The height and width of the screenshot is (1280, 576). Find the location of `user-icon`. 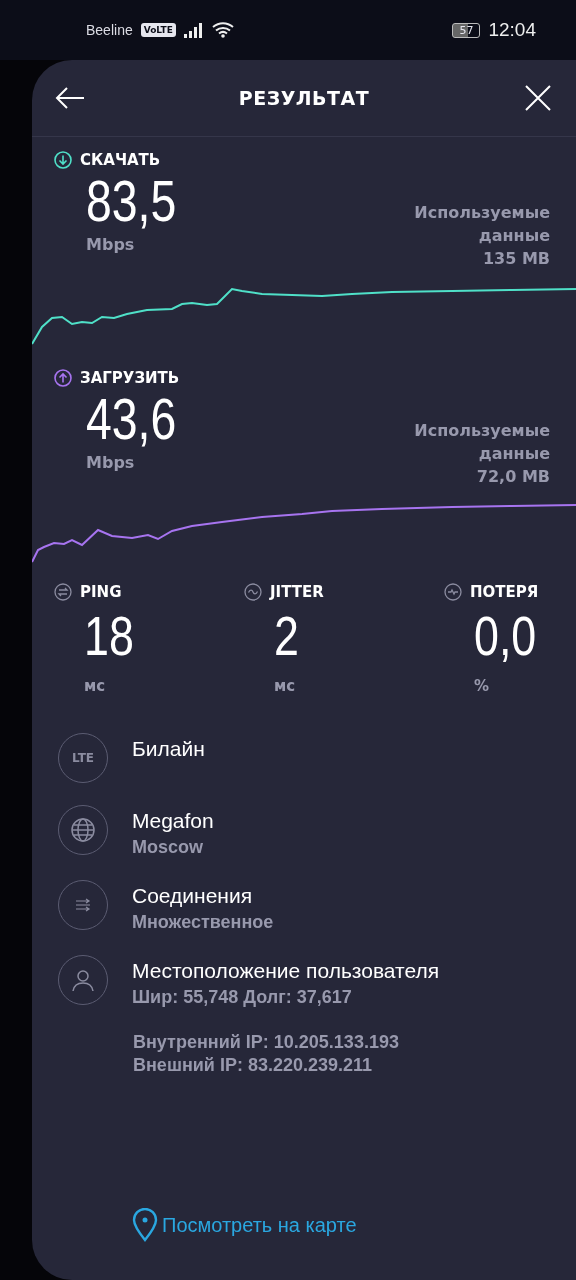

user-icon is located at coordinates (83, 980).